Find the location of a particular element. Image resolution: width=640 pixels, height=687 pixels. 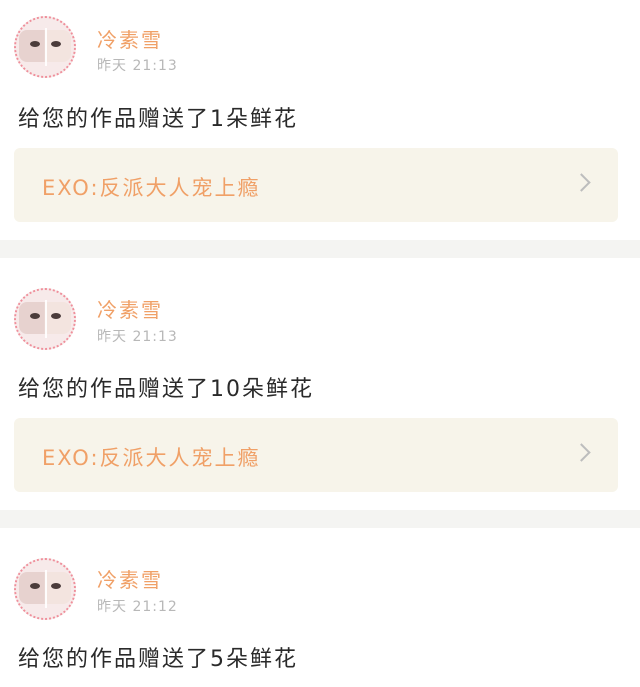

timestamp: 昨天 21:12 is located at coordinates (137, 607).